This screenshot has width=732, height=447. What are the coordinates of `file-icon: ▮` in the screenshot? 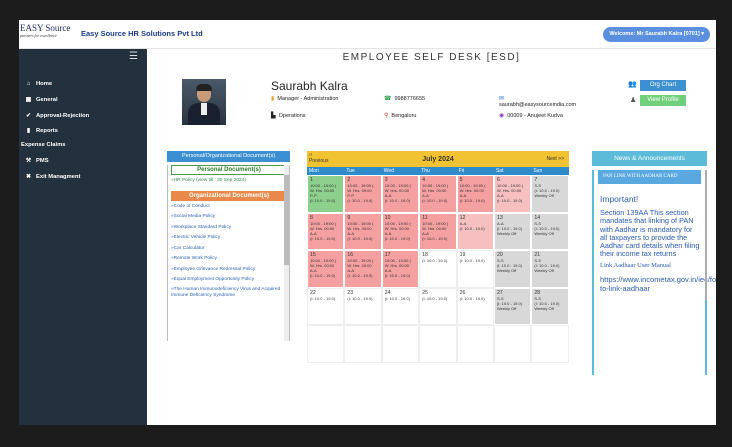 It's located at (28, 131).